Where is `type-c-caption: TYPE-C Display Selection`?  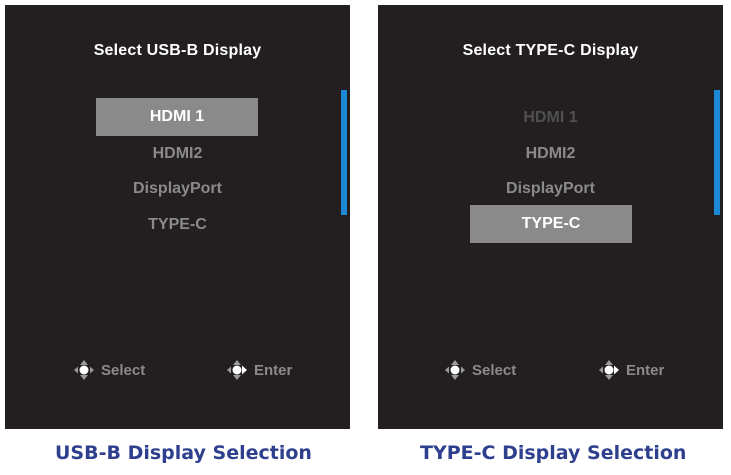 type-c-caption: TYPE-C Display Selection is located at coordinates (553, 453).